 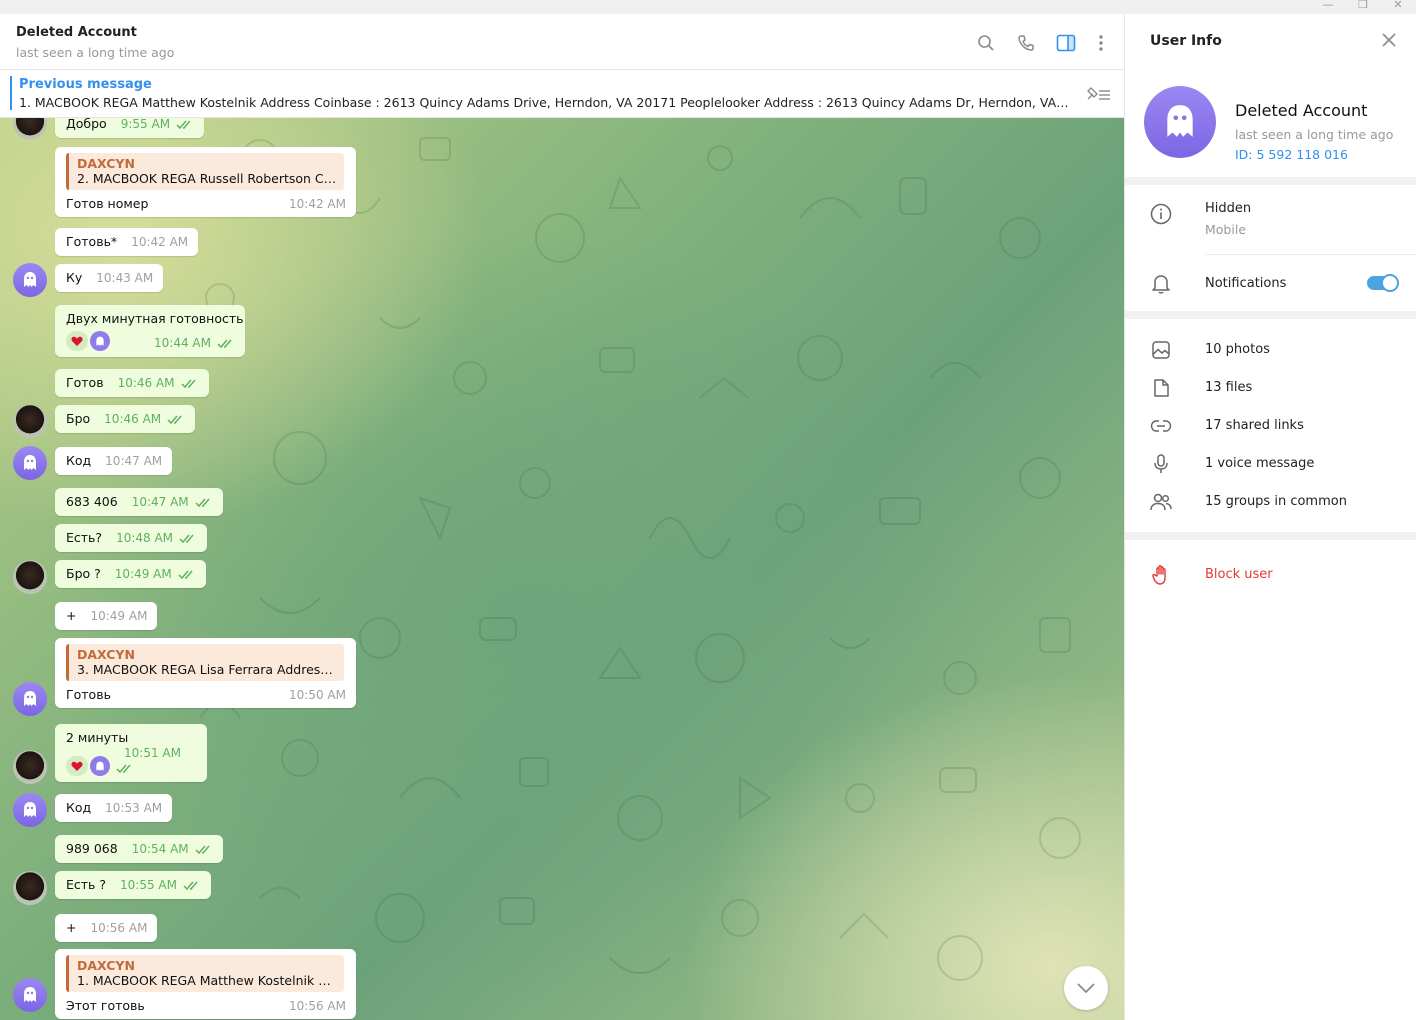 I want to click on message-time: 10:49 AM, so click(x=119, y=616).